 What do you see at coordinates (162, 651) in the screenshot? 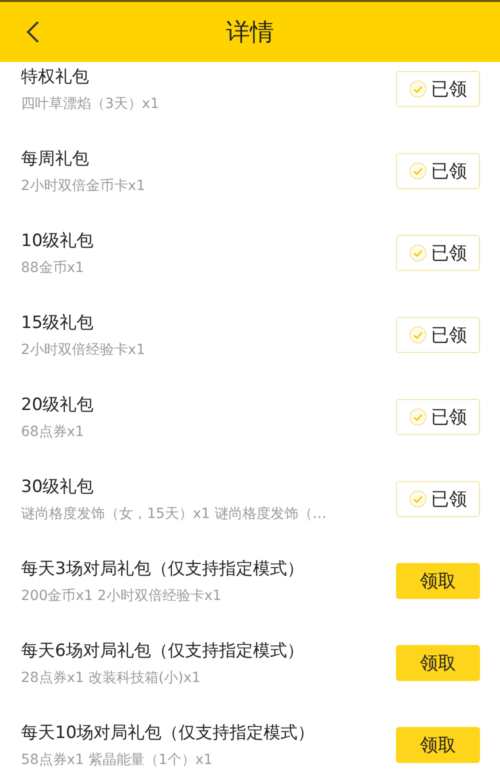
I see `gift-title: 每天6场对局礼包（仅支持指定模式）` at bounding box center [162, 651].